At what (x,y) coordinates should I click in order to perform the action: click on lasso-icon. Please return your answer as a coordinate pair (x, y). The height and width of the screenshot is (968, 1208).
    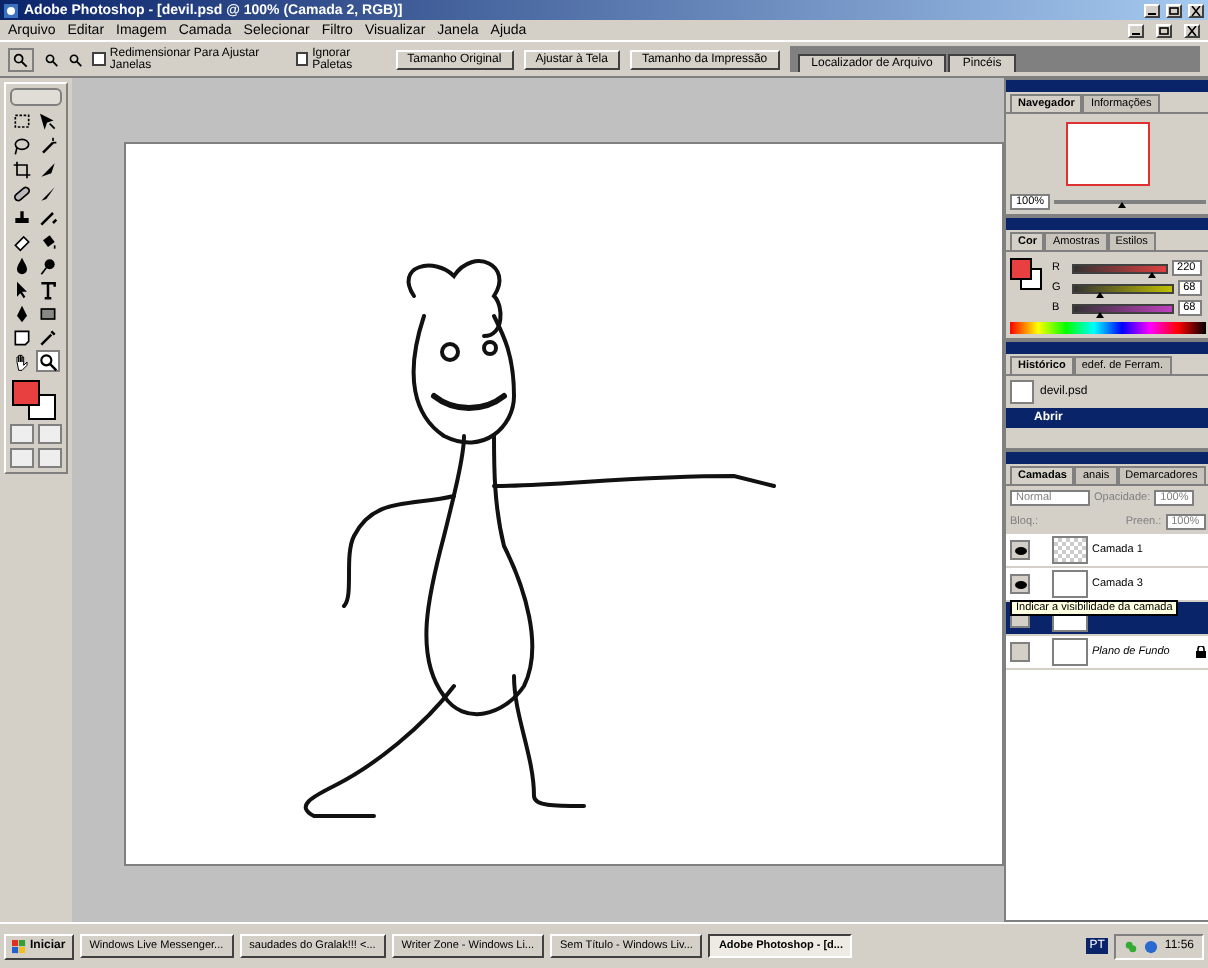
    Looking at the image, I should click on (22, 145).